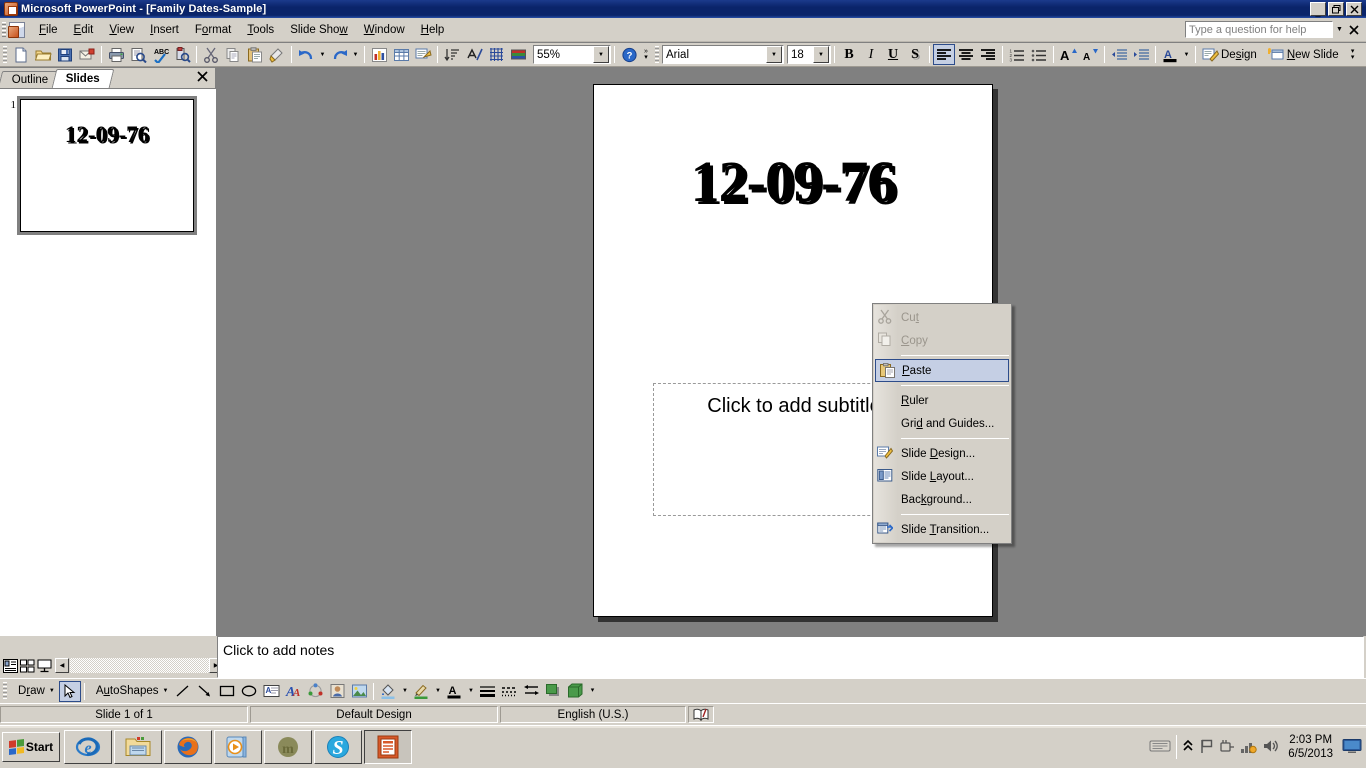 The image size is (1366, 768). I want to click on arrow-icon, so click(205, 691).